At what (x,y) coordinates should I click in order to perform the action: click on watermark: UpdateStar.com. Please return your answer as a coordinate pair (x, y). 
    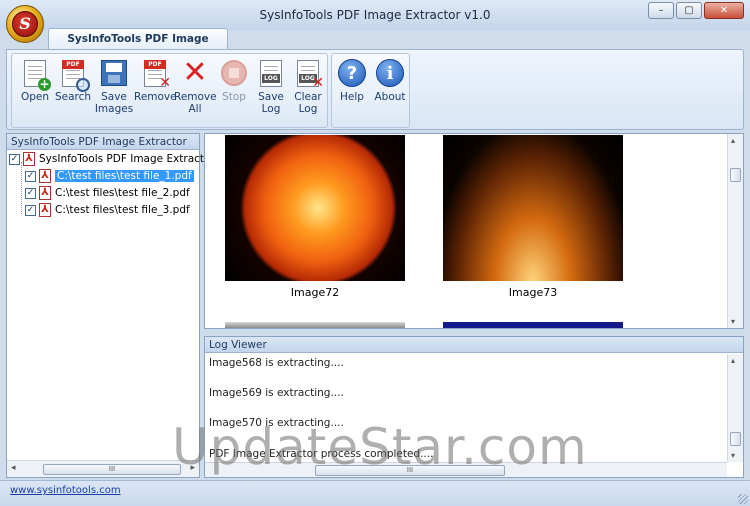
    Looking at the image, I should click on (380, 447).